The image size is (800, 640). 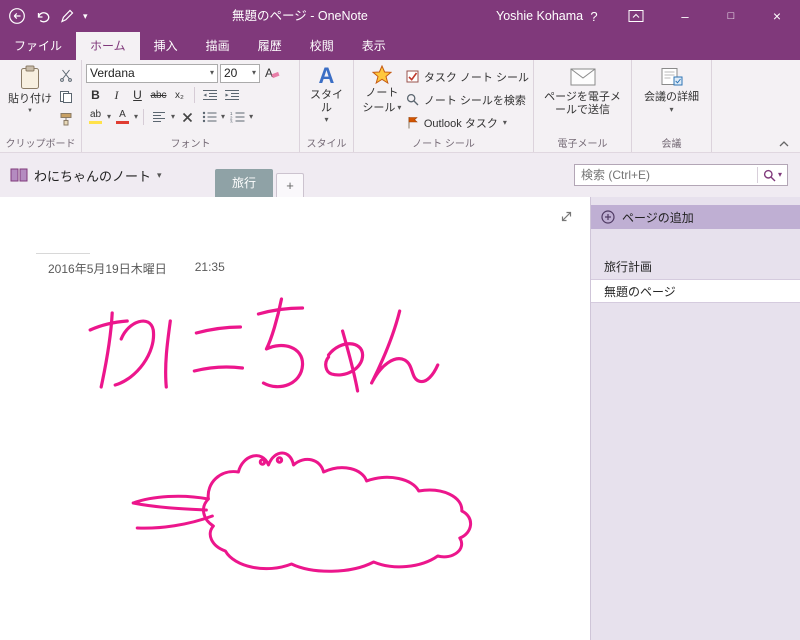 I want to click on paste-button: 貼り付け ▼, so click(x=30, y=89).